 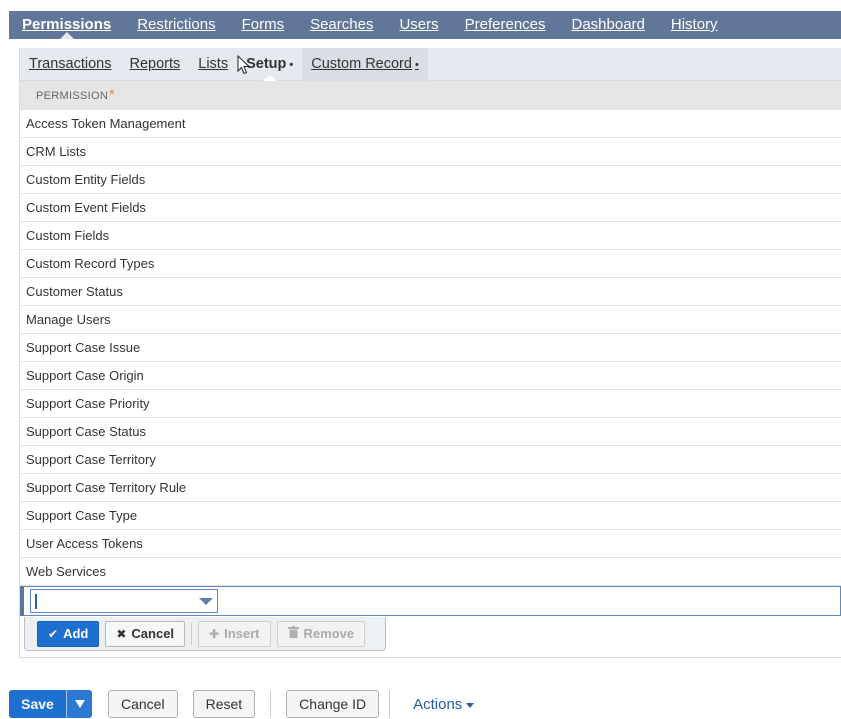 I want to click on tab-restrictions: Restrictions, so click(x=176, y=25).